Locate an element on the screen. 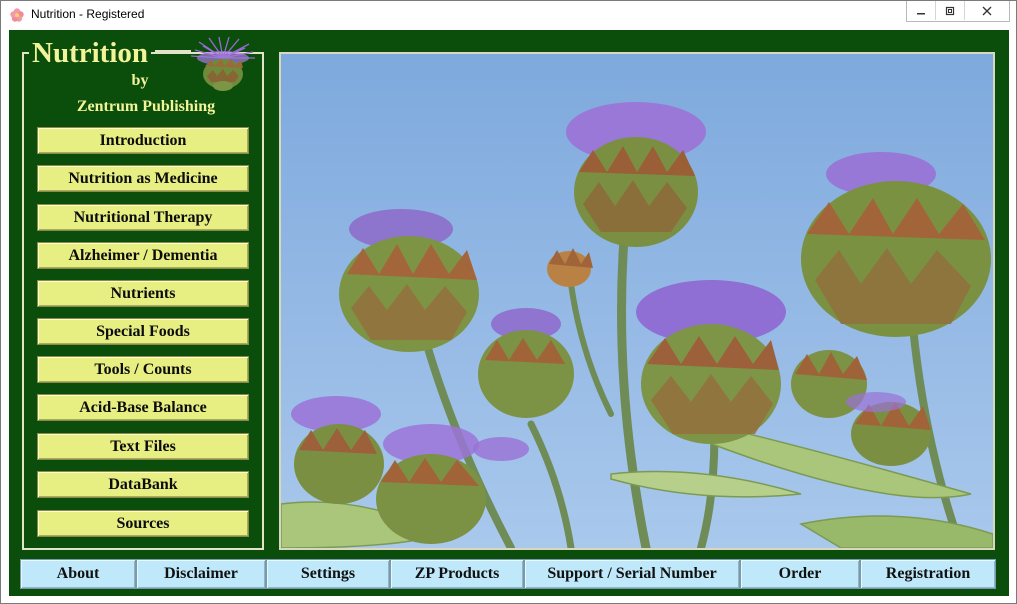 The width and height of the screenshot is (1017, 604). brand-publisher: Zentrum Publishing is located at coordinates (146, 106).